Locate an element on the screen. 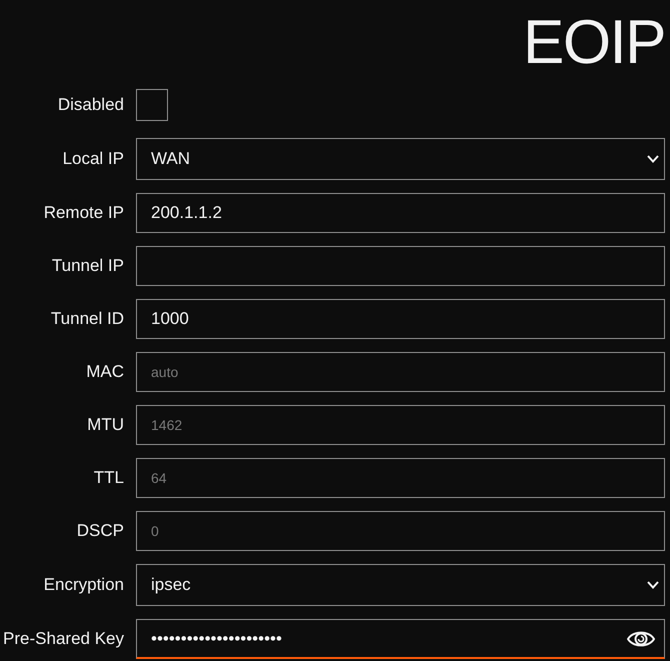 The width and height of the screenshot is (670, 661). field-label: Remote IP is located at coordinates (84, 213).